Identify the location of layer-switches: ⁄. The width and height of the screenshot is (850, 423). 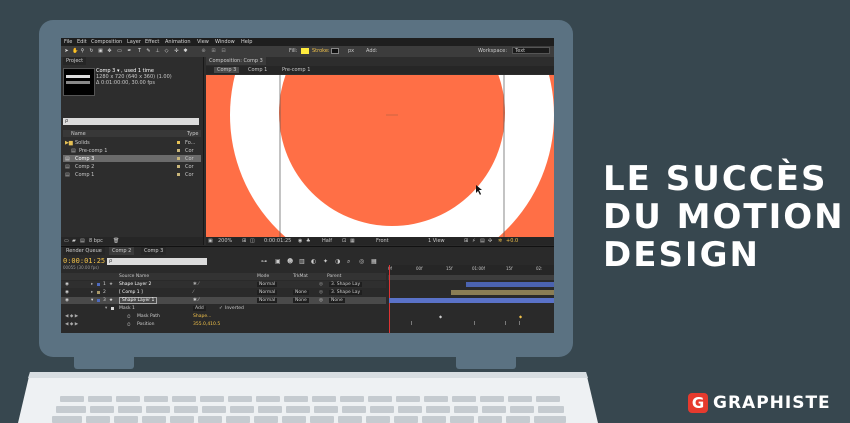
(193, 292).